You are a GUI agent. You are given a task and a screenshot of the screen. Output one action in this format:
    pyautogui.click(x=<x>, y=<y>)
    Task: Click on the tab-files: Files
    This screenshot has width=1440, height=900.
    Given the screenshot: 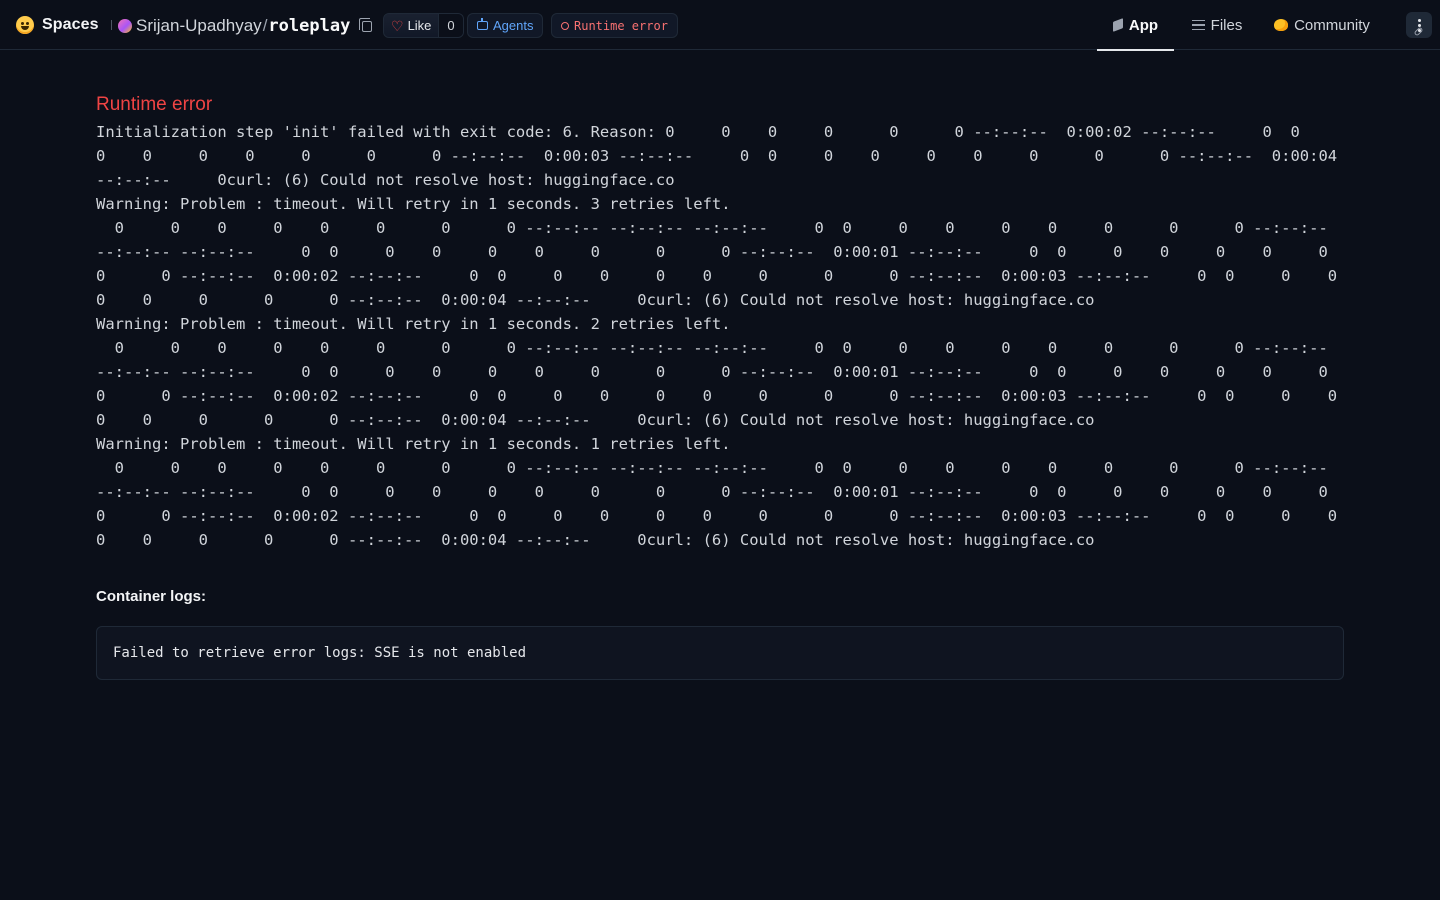 What is the action you would take?
    pyautogui.click(x=1217, y=25)
    